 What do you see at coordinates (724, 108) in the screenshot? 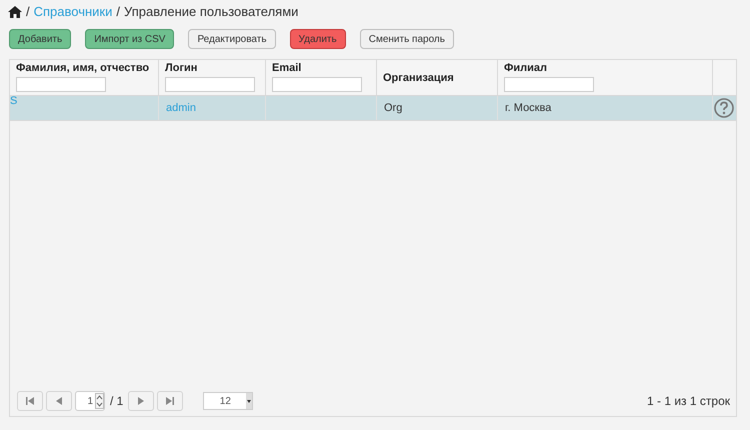
I see `help-icon` at bounding box center [724, 108].